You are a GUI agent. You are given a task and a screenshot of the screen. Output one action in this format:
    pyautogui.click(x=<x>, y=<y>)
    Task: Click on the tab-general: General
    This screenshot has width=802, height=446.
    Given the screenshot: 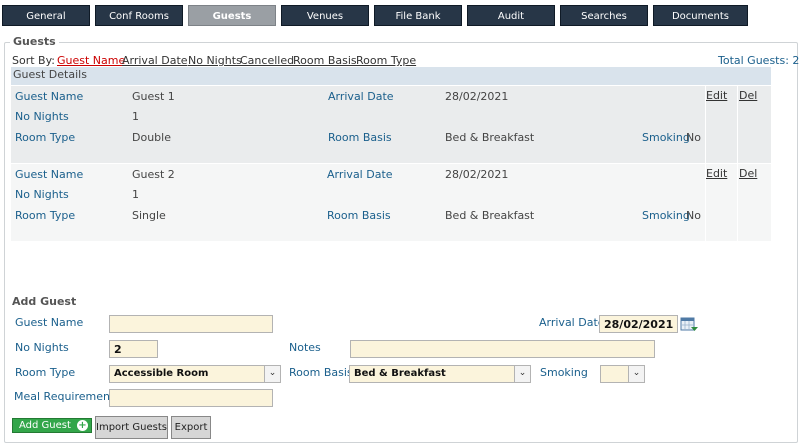 What is the action you would take?
    pyautogui.click(x=46, y=15)
    